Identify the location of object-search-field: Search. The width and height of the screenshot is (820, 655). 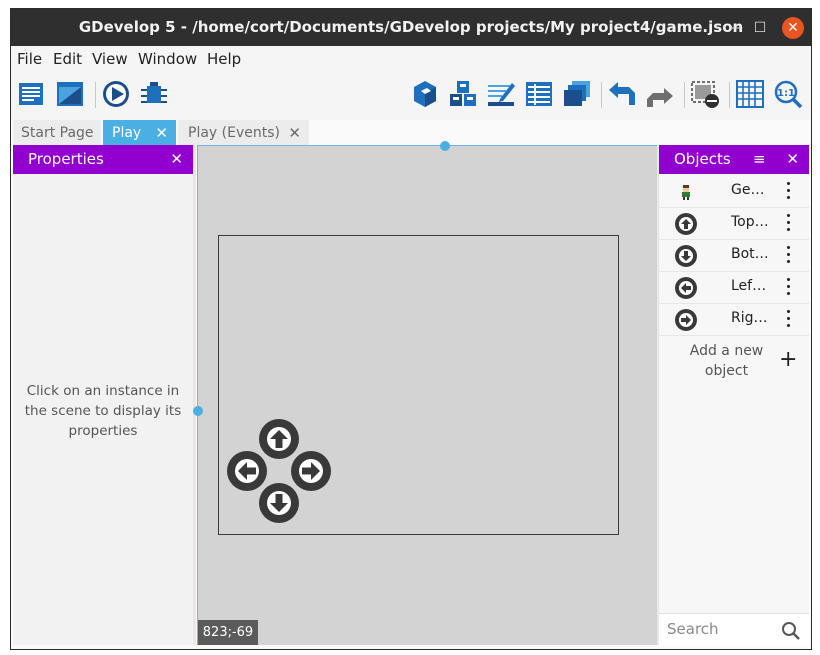
(734, 629).